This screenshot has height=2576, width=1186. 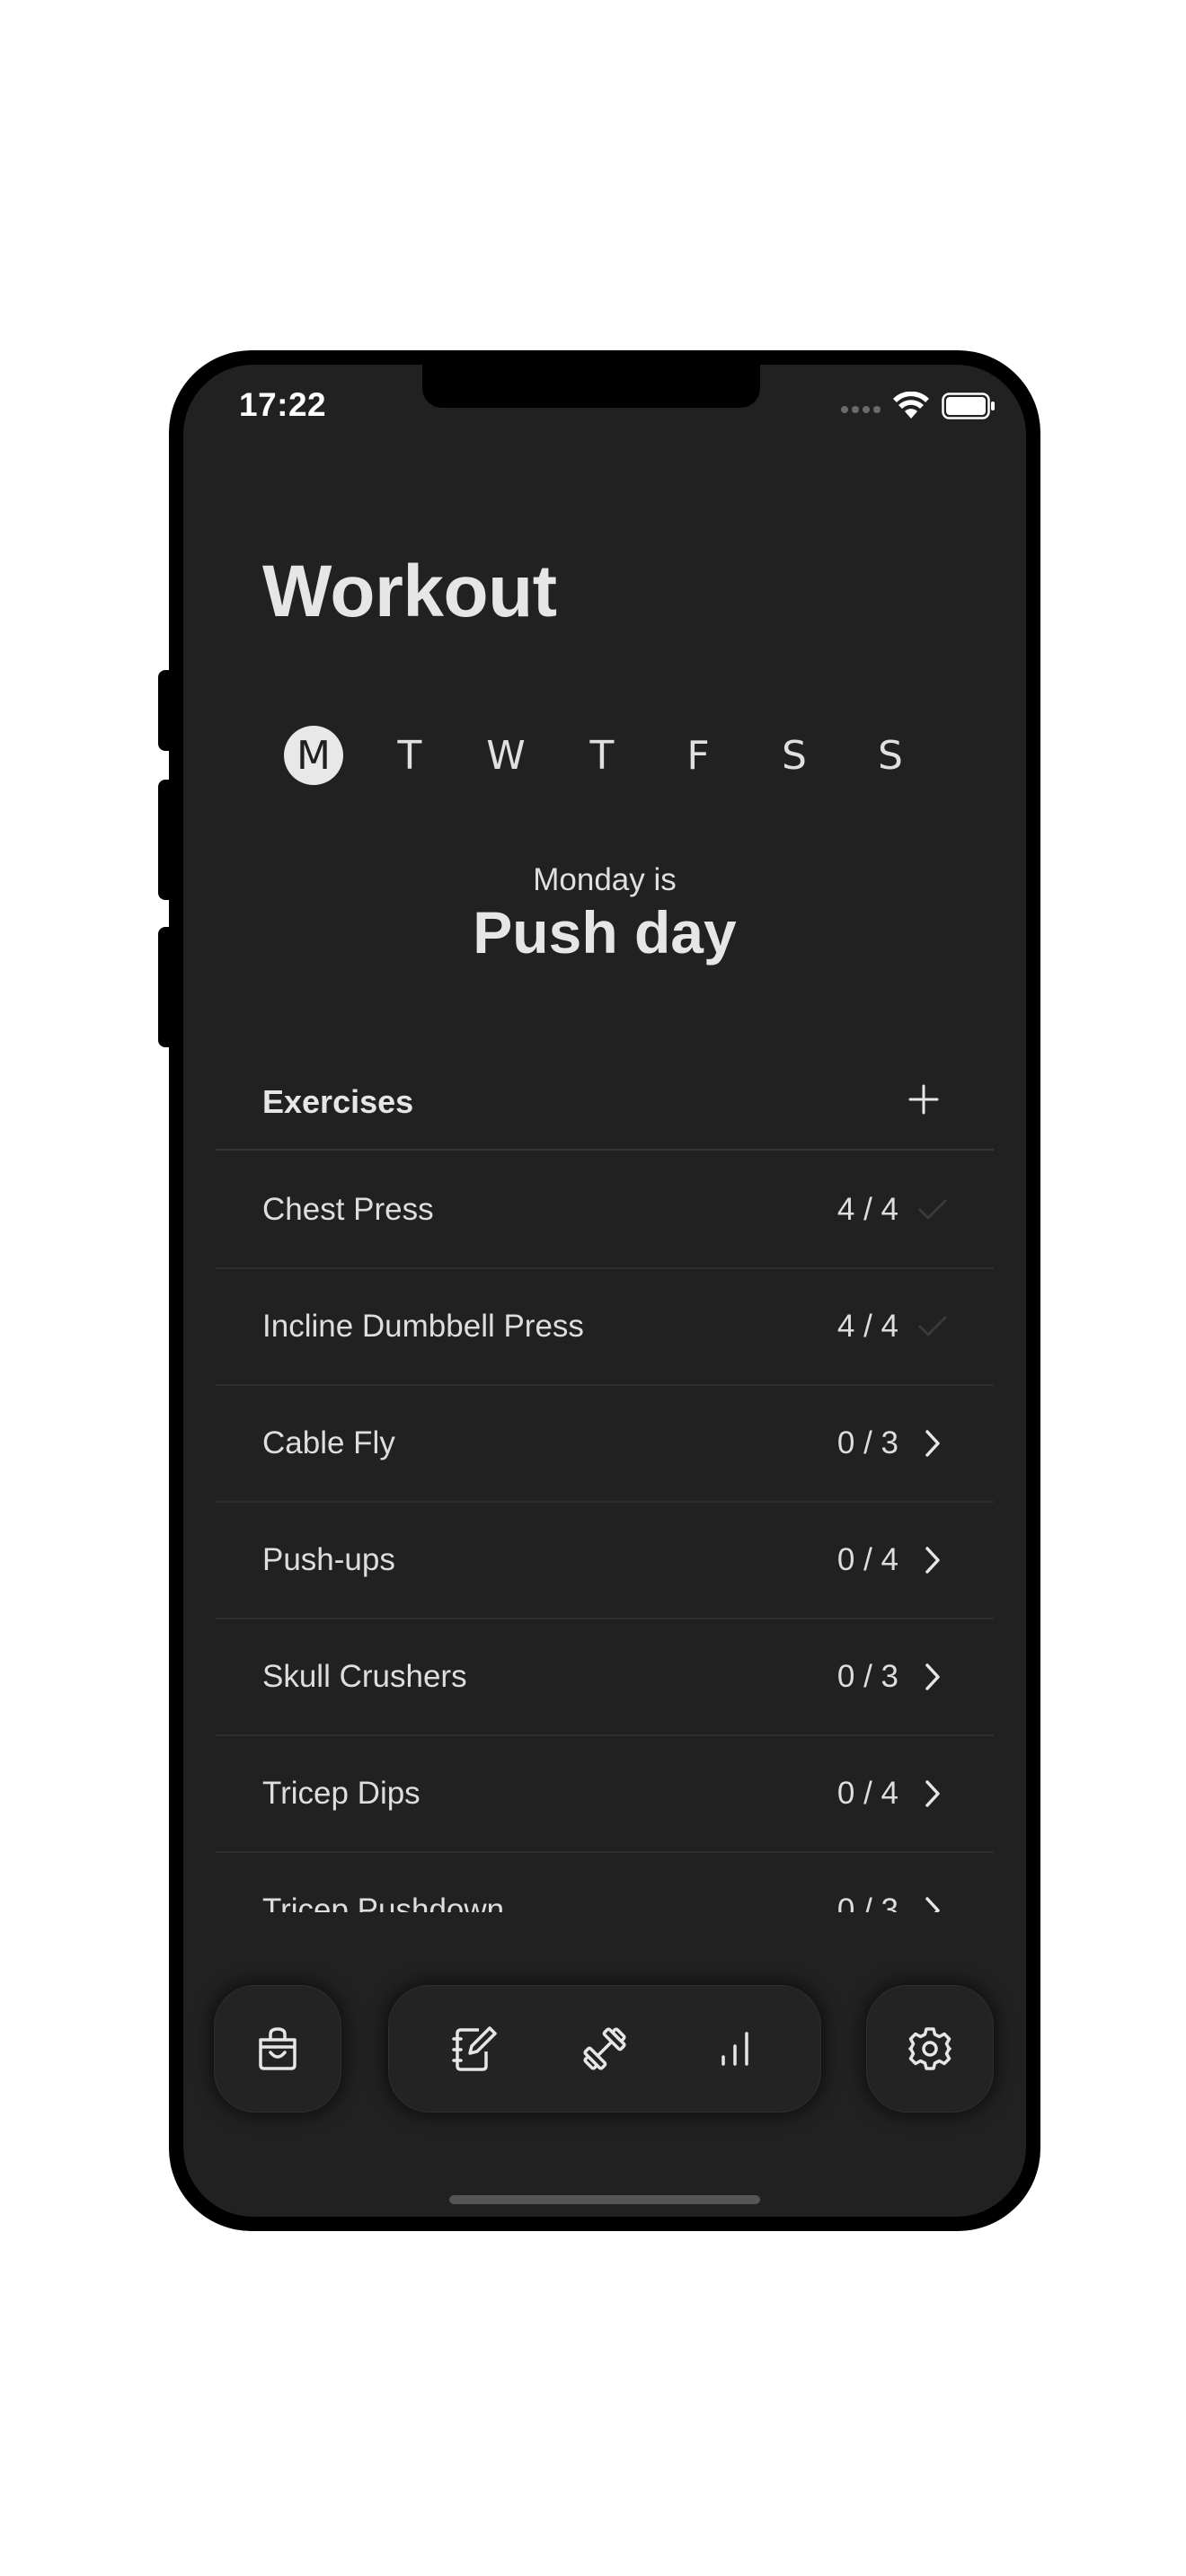 I want to click on add-exercise-button, so click(x=923, y=1099).